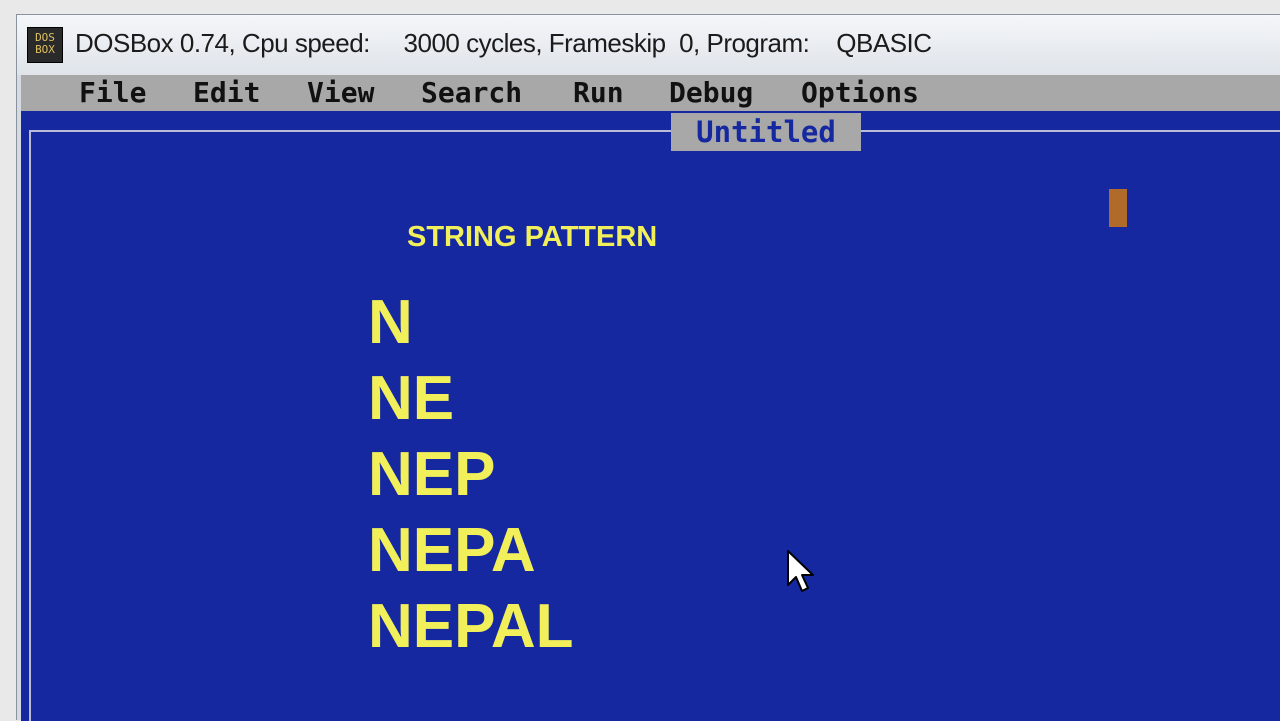  What do you see at coordinates (452, 550) in the screenshot?
I see `pattern-line: NEPA` at bounding box center [452, 550].